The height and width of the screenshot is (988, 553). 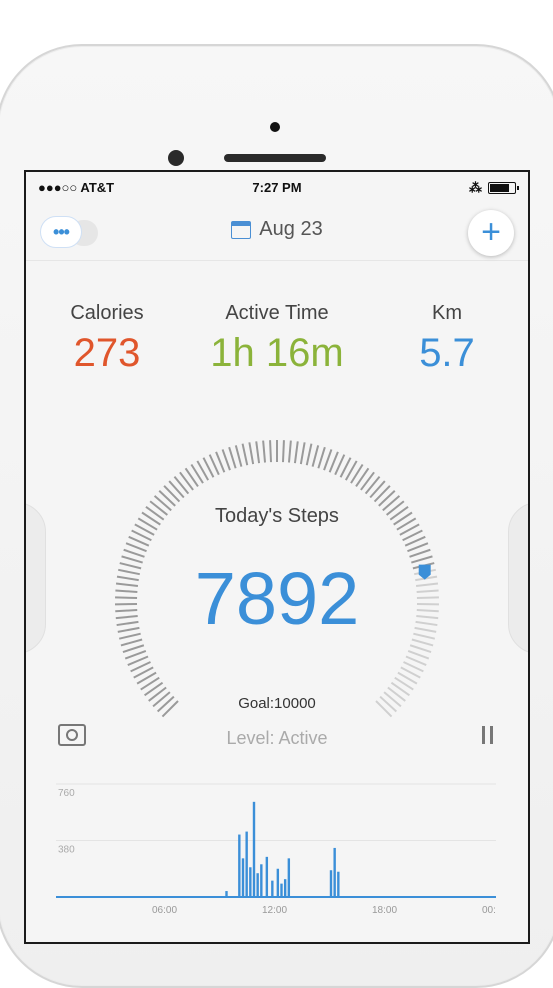 What do you see at coordinates (475, 188) in the screenshot?
I see `bluetooth-icon: ⁂` at bounding box center [475, 188].